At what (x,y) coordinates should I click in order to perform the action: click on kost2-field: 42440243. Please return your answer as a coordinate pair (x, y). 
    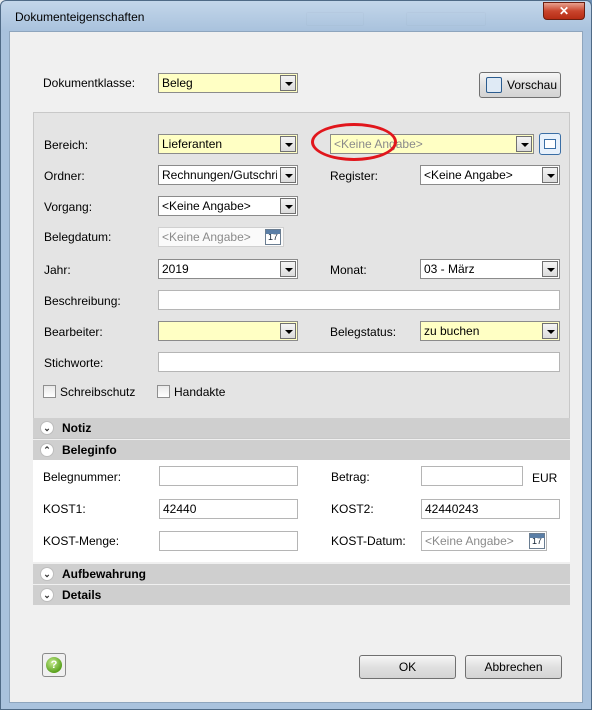
    Looking at the image, I should click on (490, 509).